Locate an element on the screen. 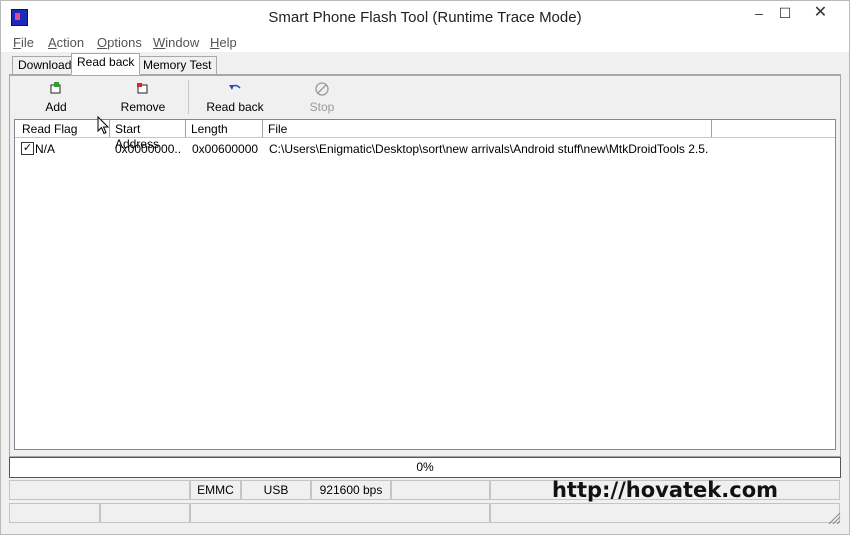 This screenshot has height=535, width=850. menu-options-mnemonic: O is located at coordinates (102, 42).